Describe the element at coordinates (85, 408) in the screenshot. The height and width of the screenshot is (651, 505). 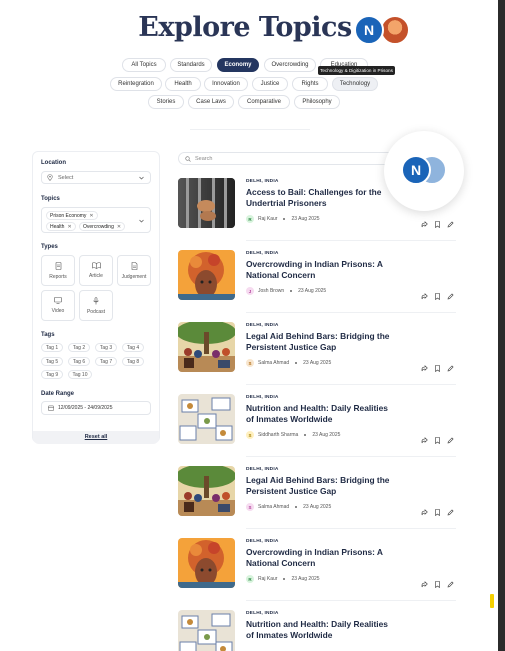
I see `date-range-value: 12/09/2025 - 24/09/2025` at that location.